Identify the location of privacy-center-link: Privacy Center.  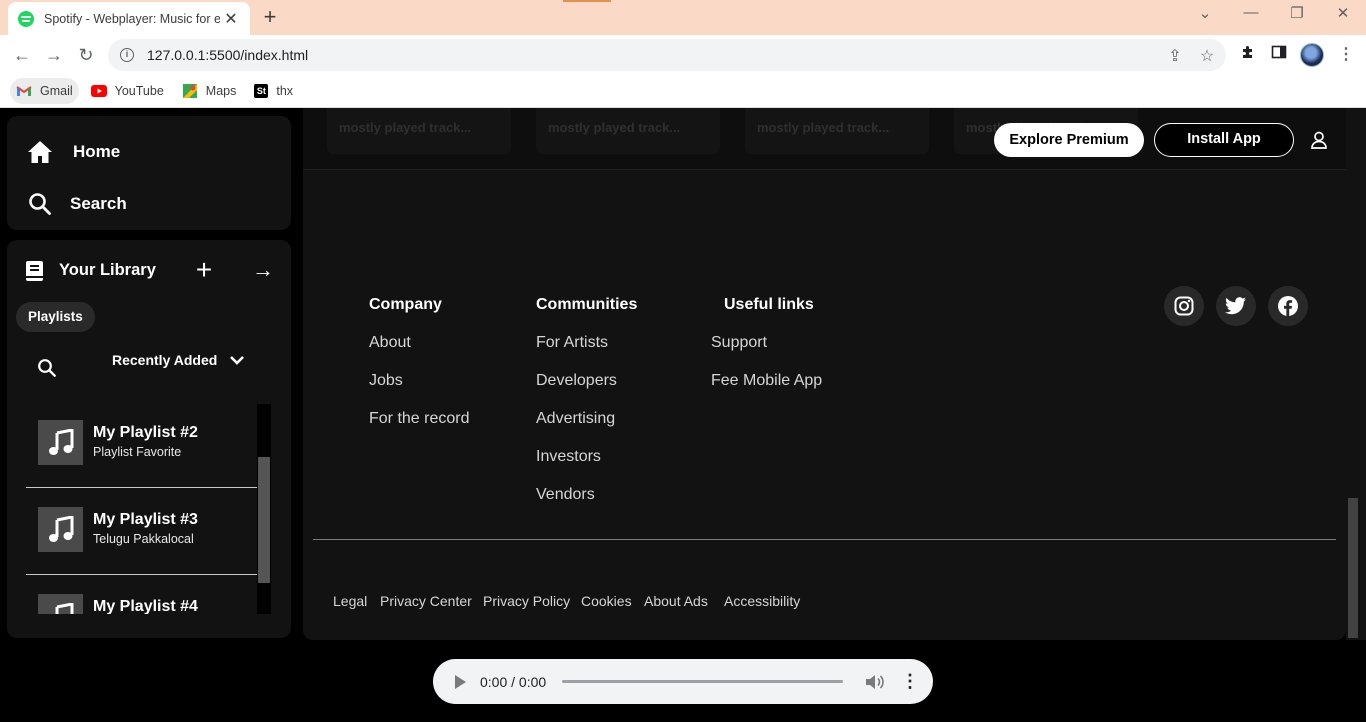
(426, 601).